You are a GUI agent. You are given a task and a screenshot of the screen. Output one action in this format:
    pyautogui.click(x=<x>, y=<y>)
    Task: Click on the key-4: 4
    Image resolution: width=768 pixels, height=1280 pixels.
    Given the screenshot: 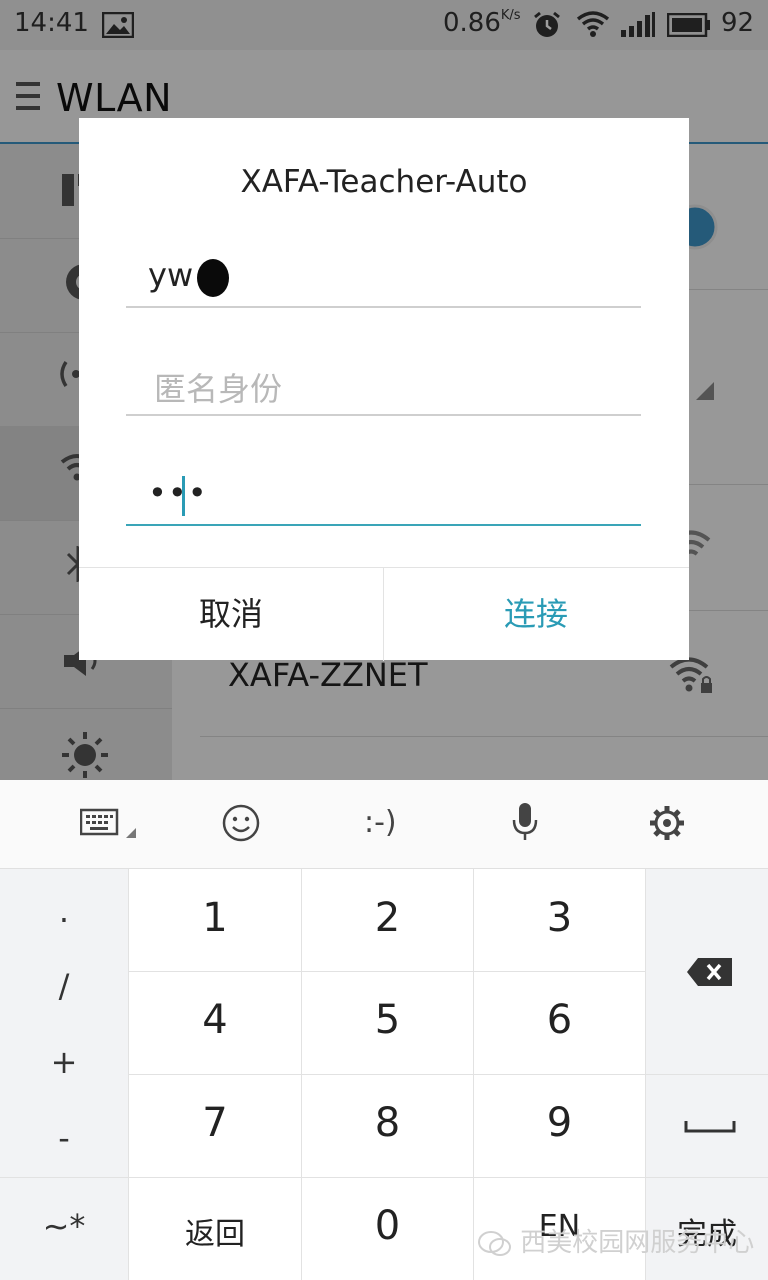 What is the action you would take?
    pyautogui.click(x=215, y=1020)
    